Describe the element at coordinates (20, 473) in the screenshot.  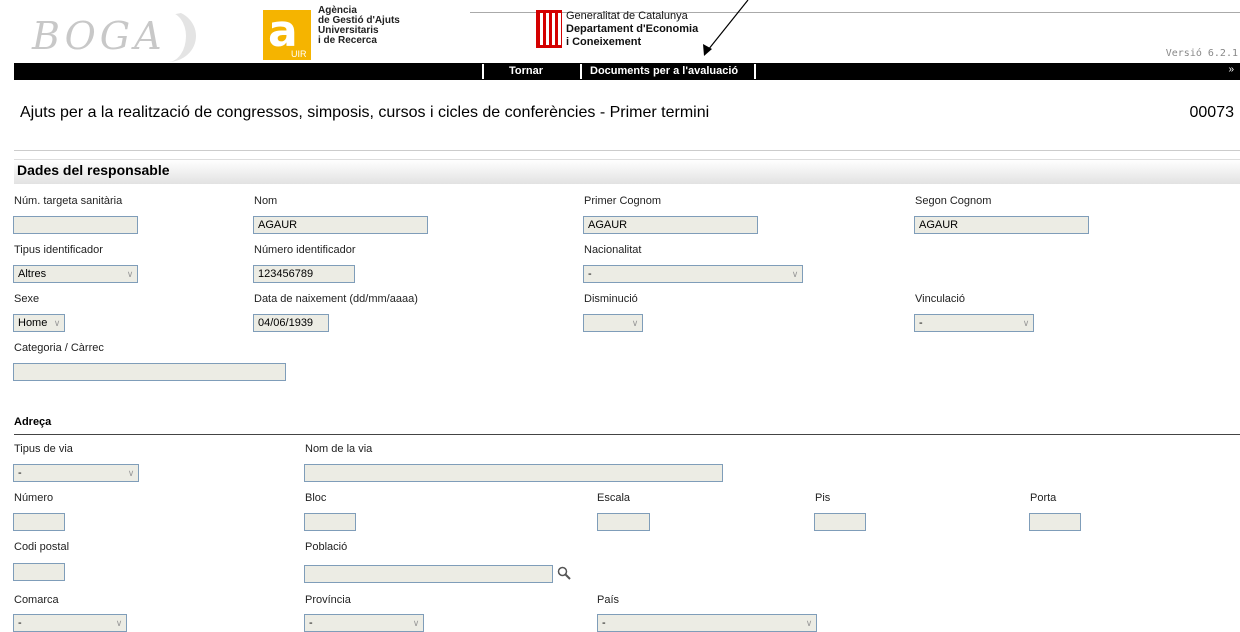
I see `tipus-via-value: -` at that location.